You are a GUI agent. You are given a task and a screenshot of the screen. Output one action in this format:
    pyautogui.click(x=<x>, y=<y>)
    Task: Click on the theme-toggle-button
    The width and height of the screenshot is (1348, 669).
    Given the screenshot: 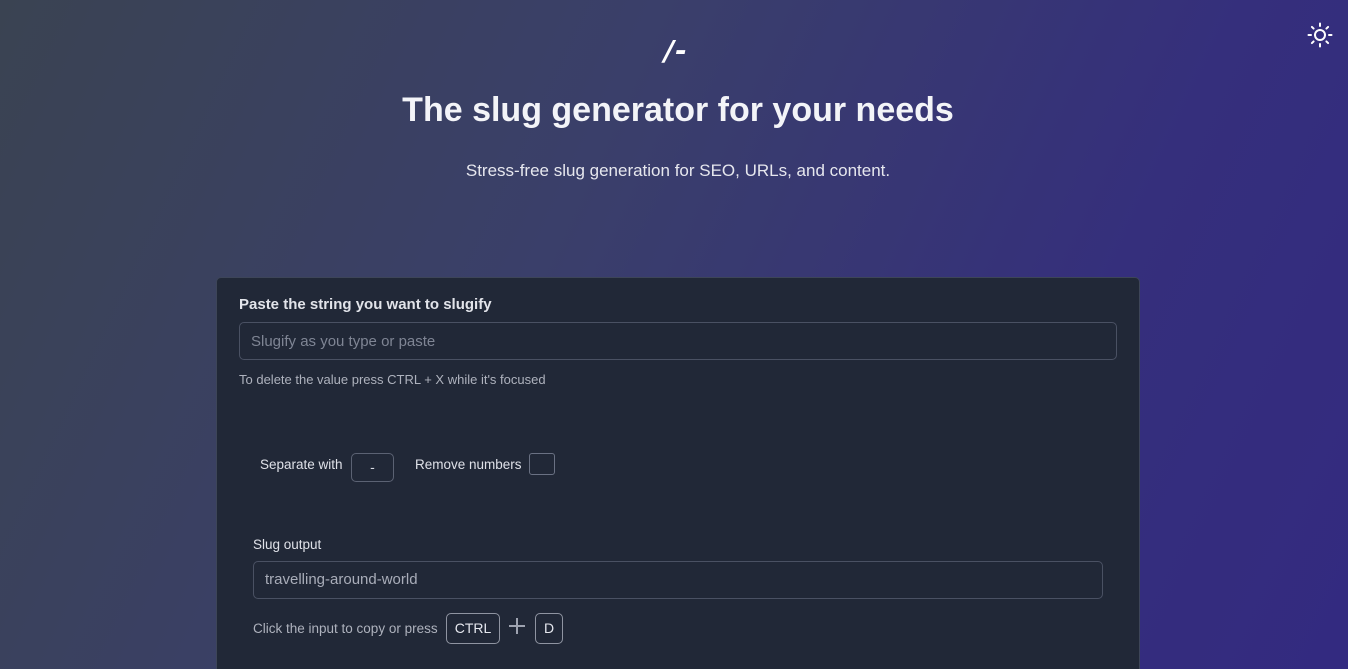 What is the action you would take?
    pyautogui.click(x=1320, y=35)
    